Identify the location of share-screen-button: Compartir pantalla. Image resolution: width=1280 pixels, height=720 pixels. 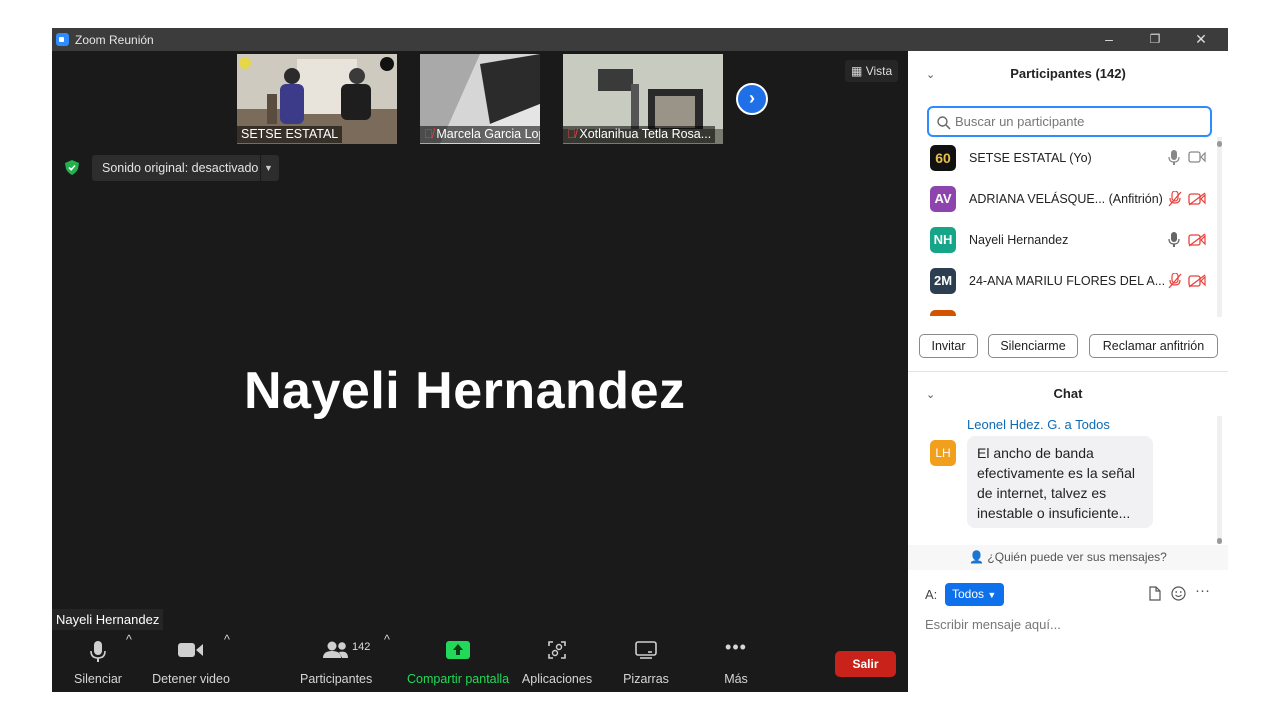
(458, 662).